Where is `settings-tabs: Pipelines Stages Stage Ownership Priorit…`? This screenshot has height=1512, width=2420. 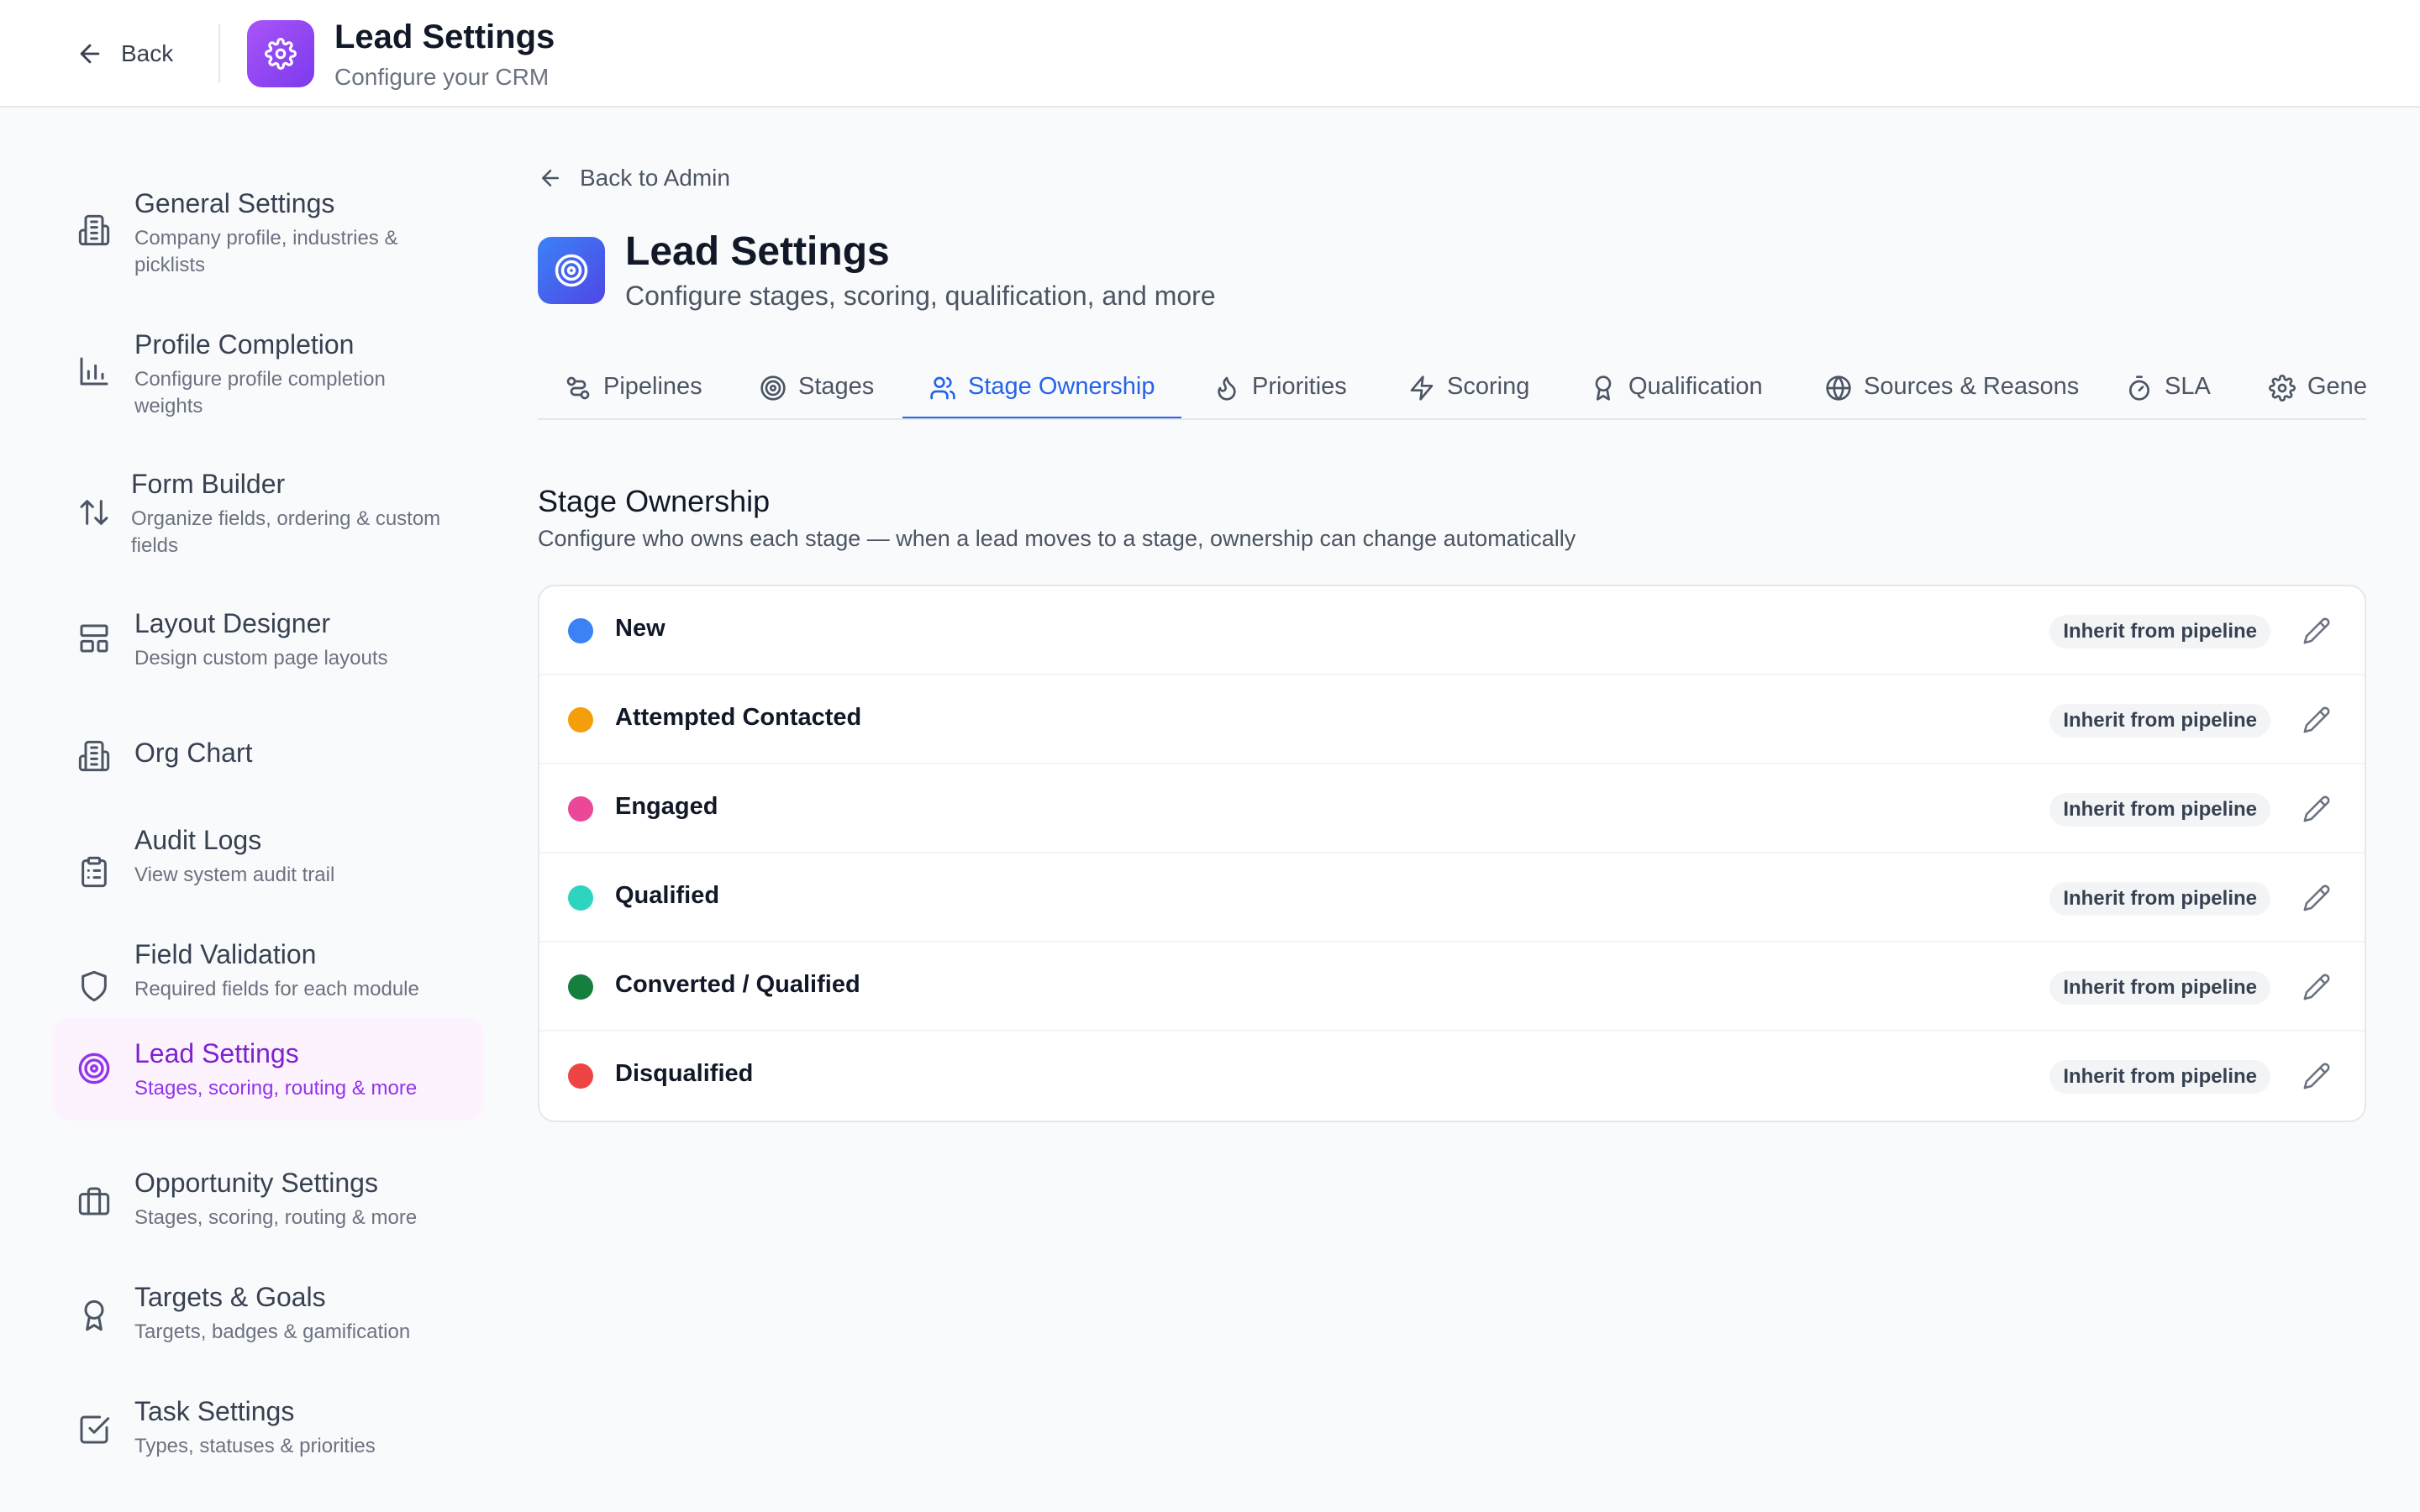
settings-tabs: Pipelines Stages Stage Ownership Priorit… is located at coordinates (1452, 390).